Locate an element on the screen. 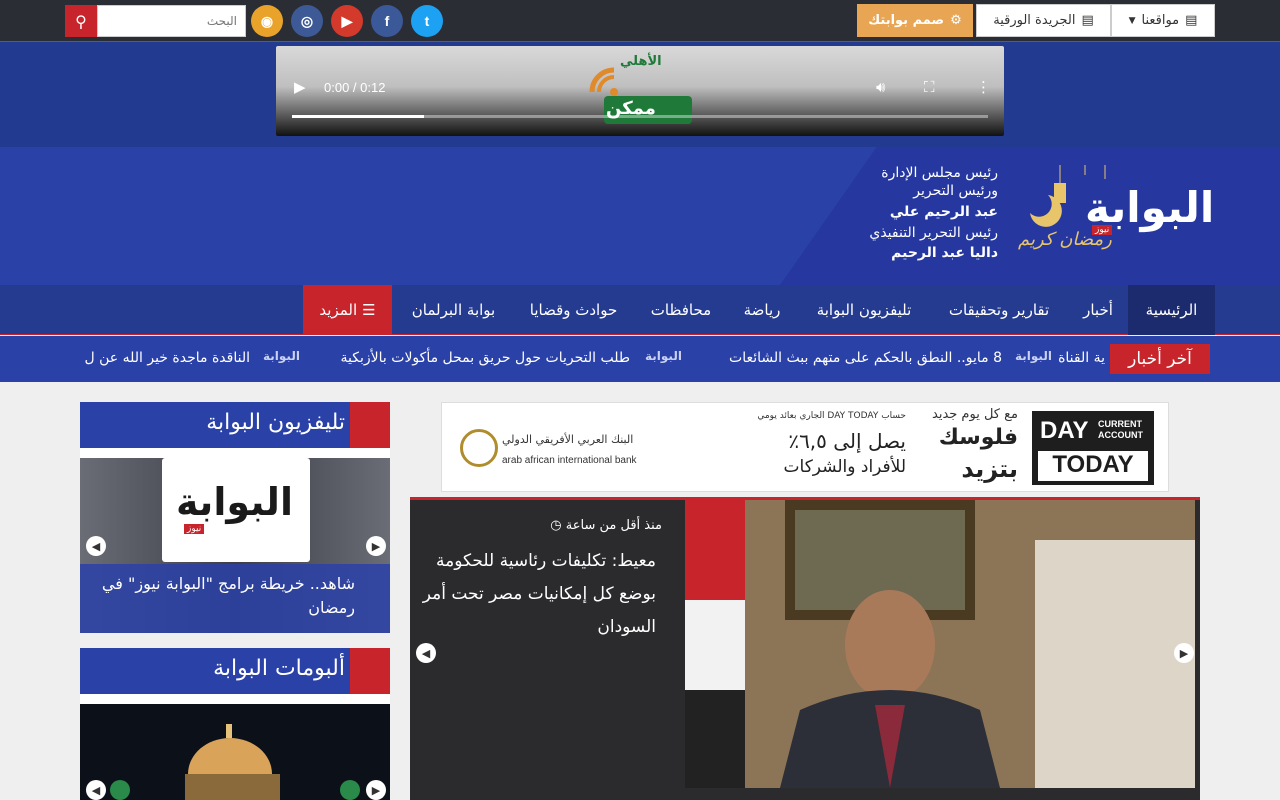 This screenshot has width=1280, height=800. bank-ad-line4: حساب DAY TODAY الجاري بعائد يومي is located at coordinates (831, 416).